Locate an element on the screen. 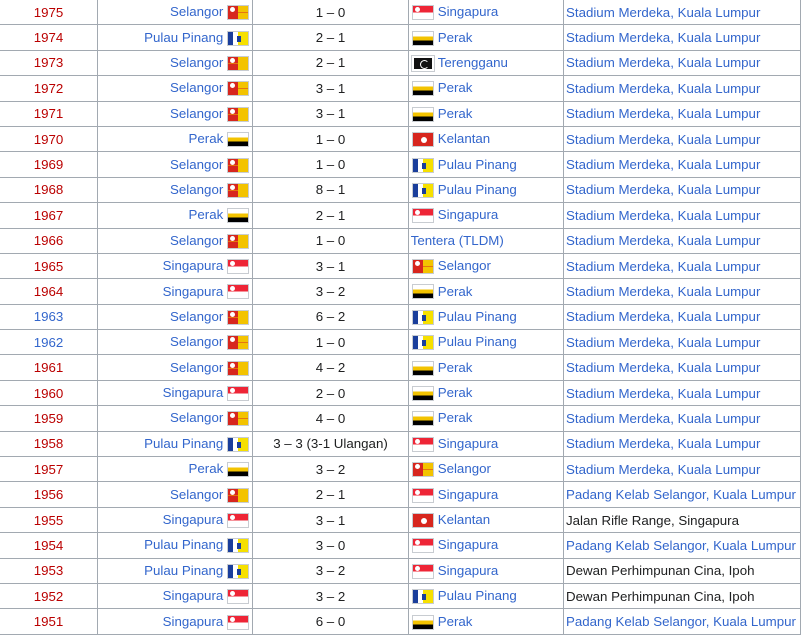 This screenshot has width=802, height=635. year-link: 1957 is located at coordinates (49, 469).